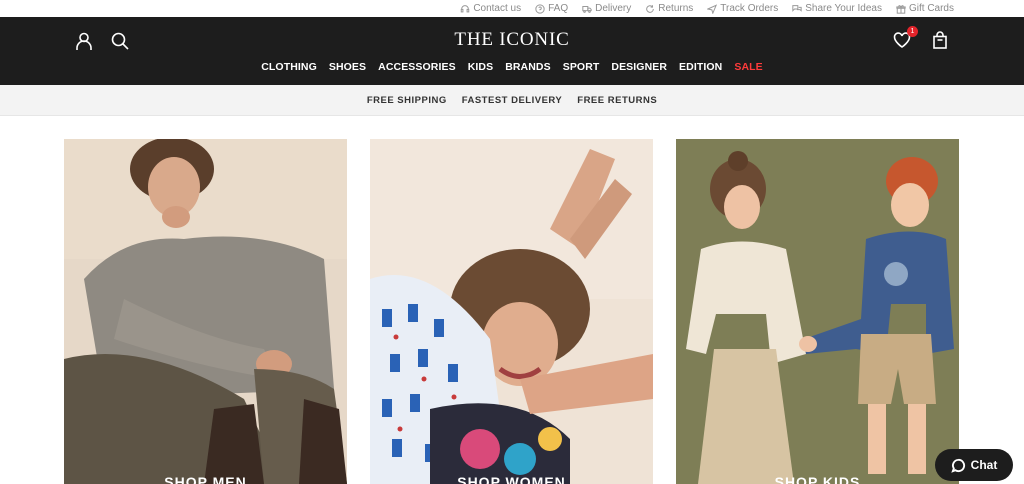 The image size is (1024, 484). I want to click on truck-icon, so click(587, 9).